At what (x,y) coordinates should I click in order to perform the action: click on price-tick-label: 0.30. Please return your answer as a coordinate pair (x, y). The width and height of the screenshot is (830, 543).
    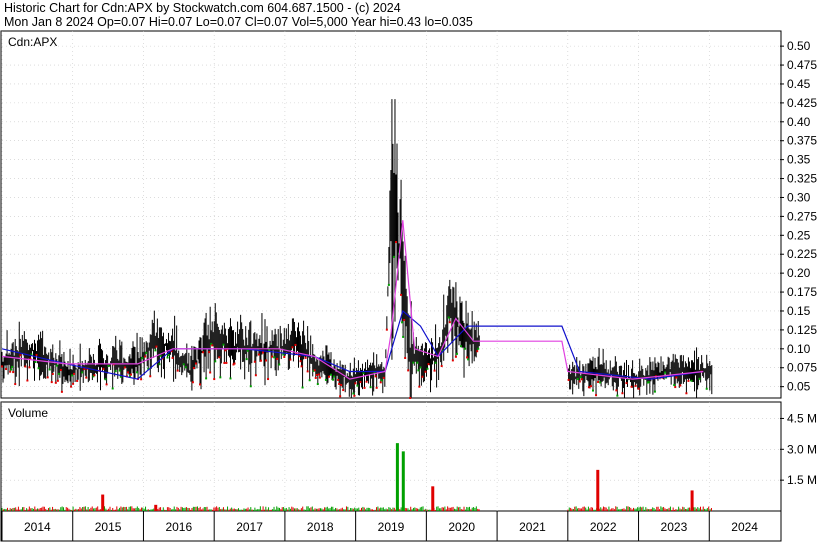
    Looking at the image, I should click on (799, 197).